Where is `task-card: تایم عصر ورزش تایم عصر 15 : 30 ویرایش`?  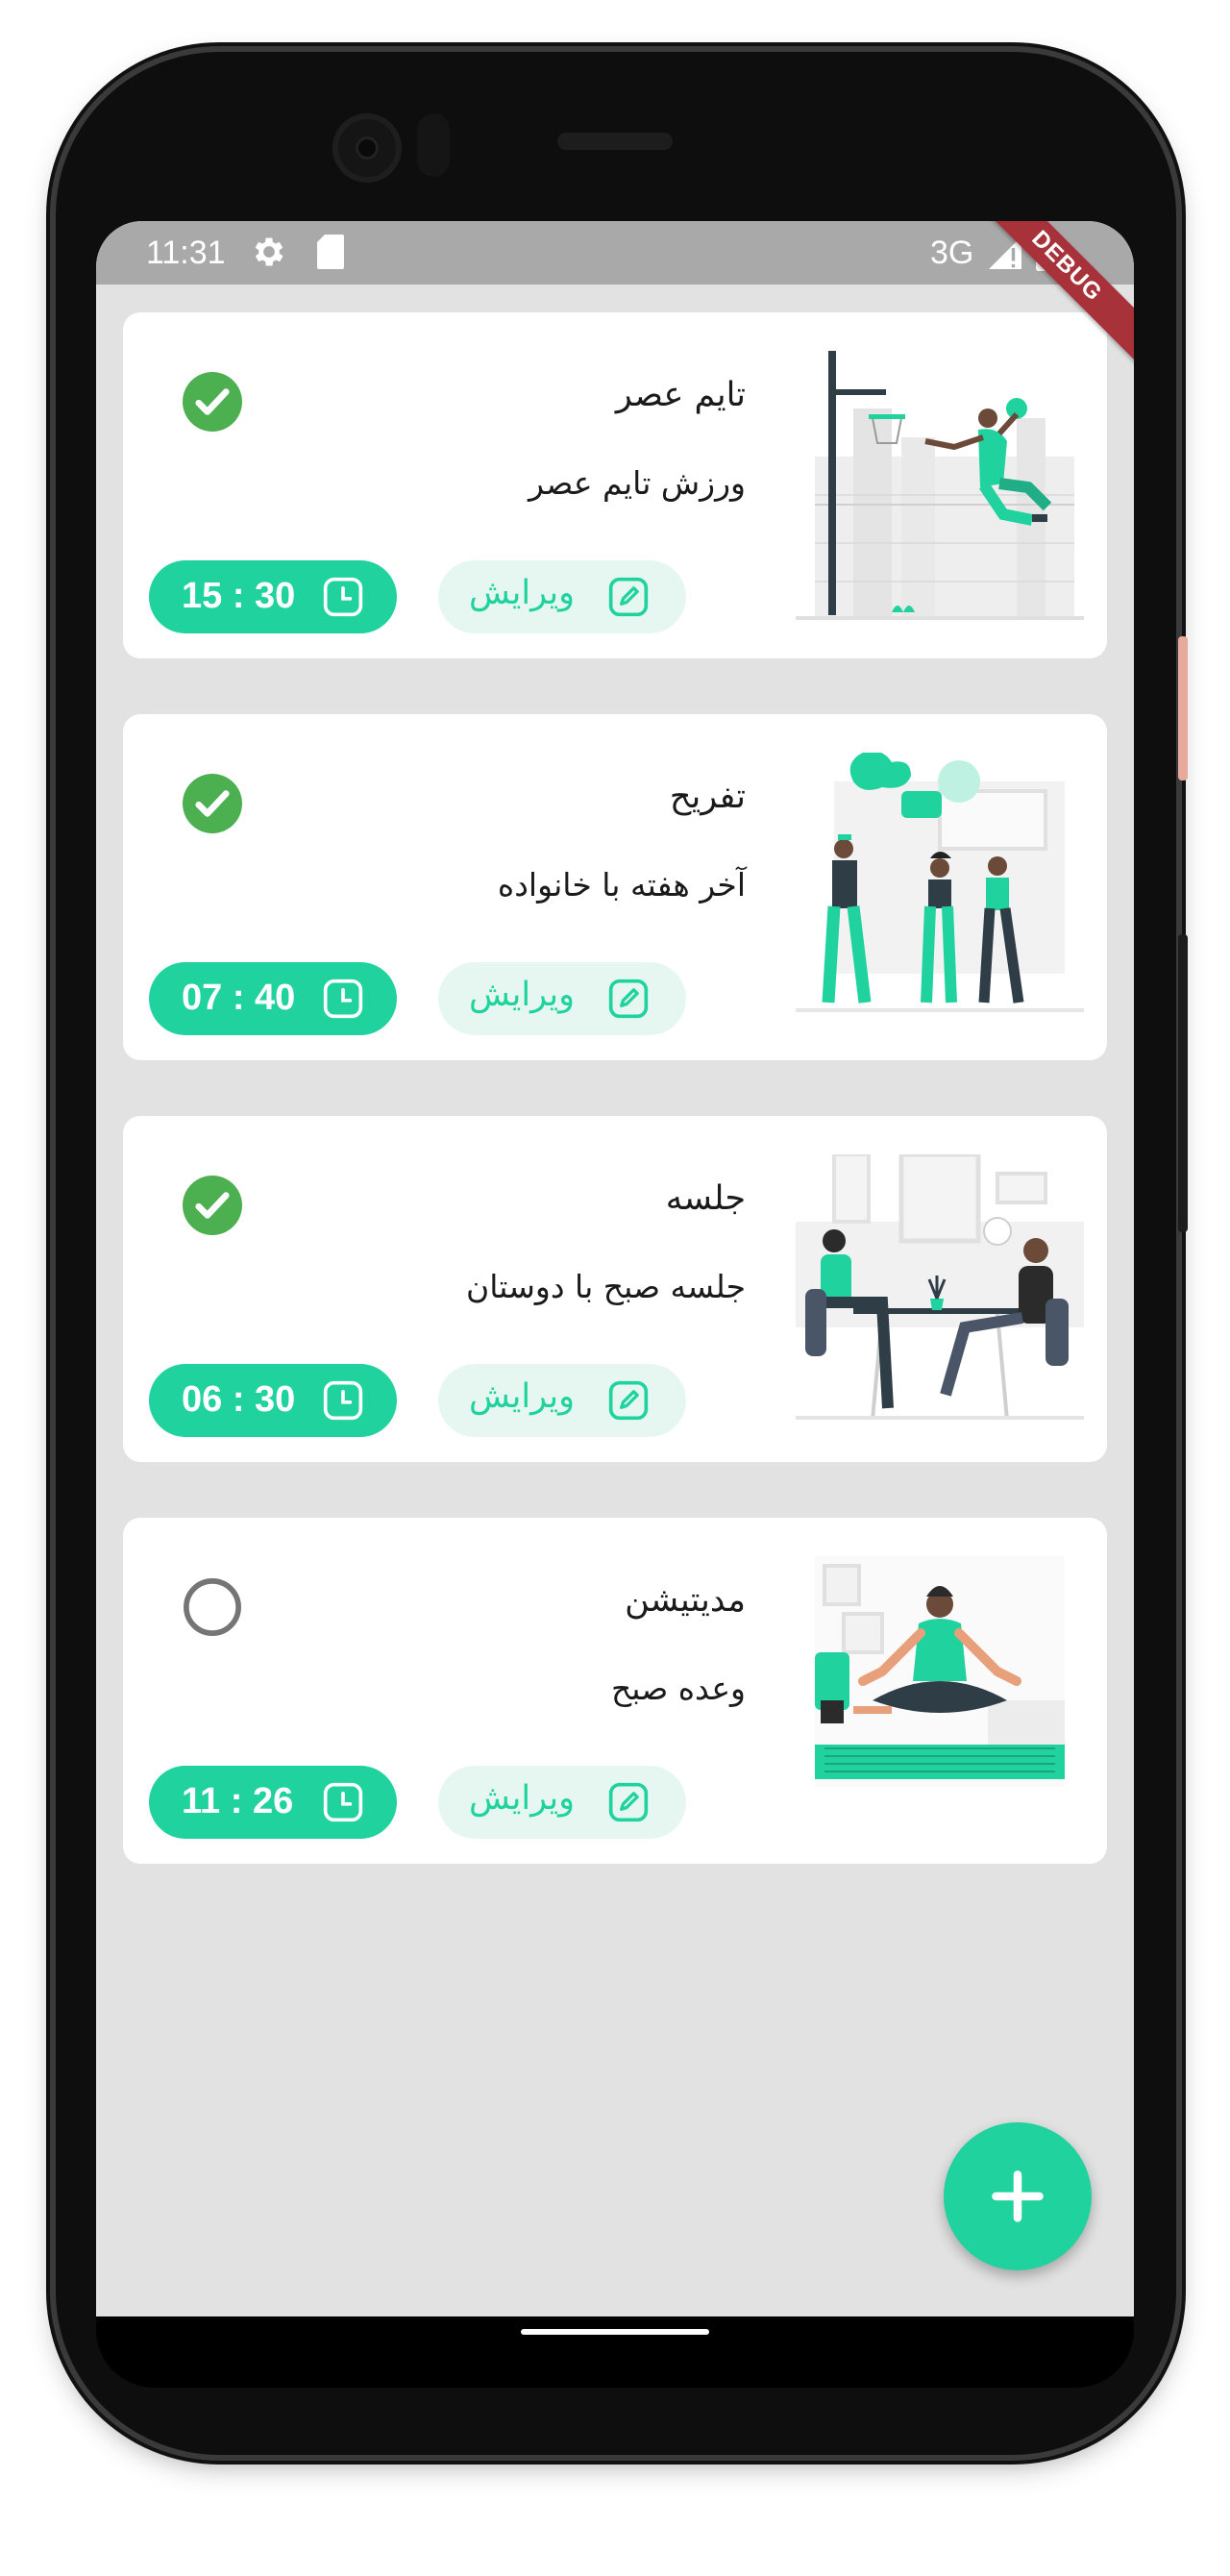
task-card: تایم عصر ورزش تایم عصر 15 : 30 ویرایش is located at coordinates (615, 485).